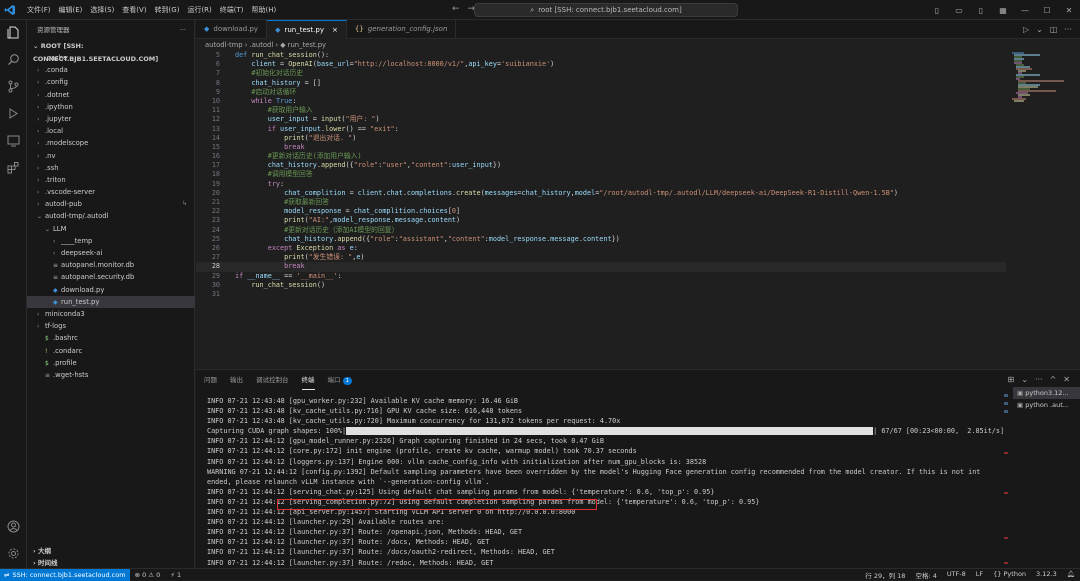 The height and width of the screenshot is (581, 1080). What do you see at coordinates (601, 248) in the screenshot?
I see `code-line: 26 except Exception as e:` at bounding box center [601, 248].